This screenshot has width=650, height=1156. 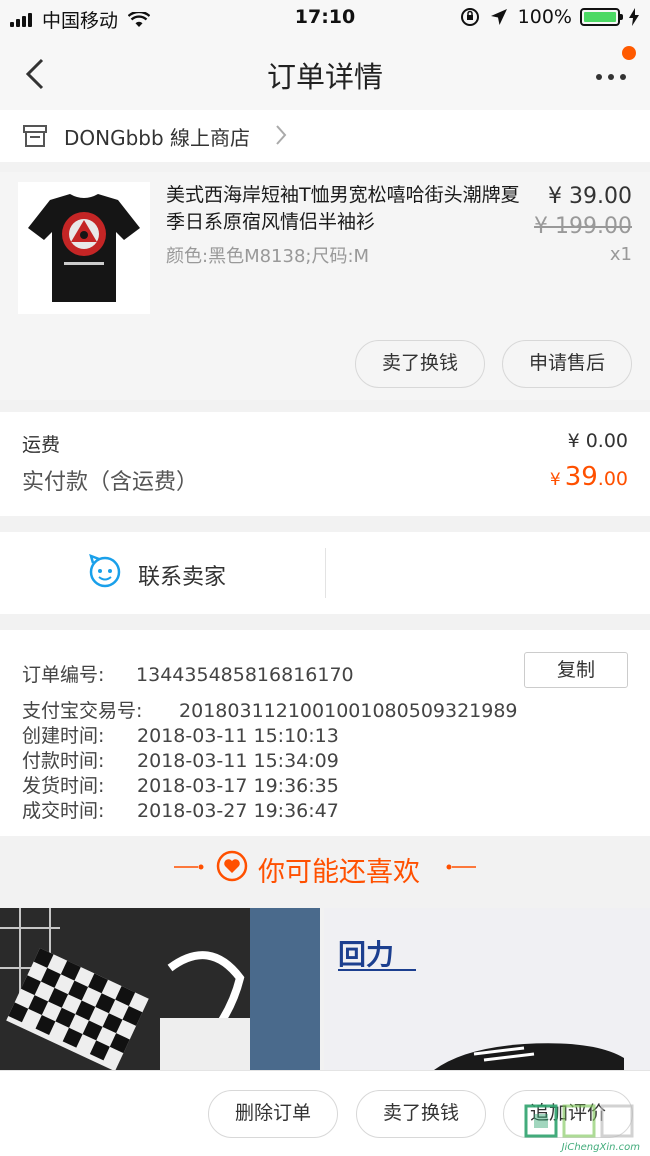 What do you see at coordinates (629, 53) in the screenshot?
I see `notification-badge` at bounding box center [629, 53].